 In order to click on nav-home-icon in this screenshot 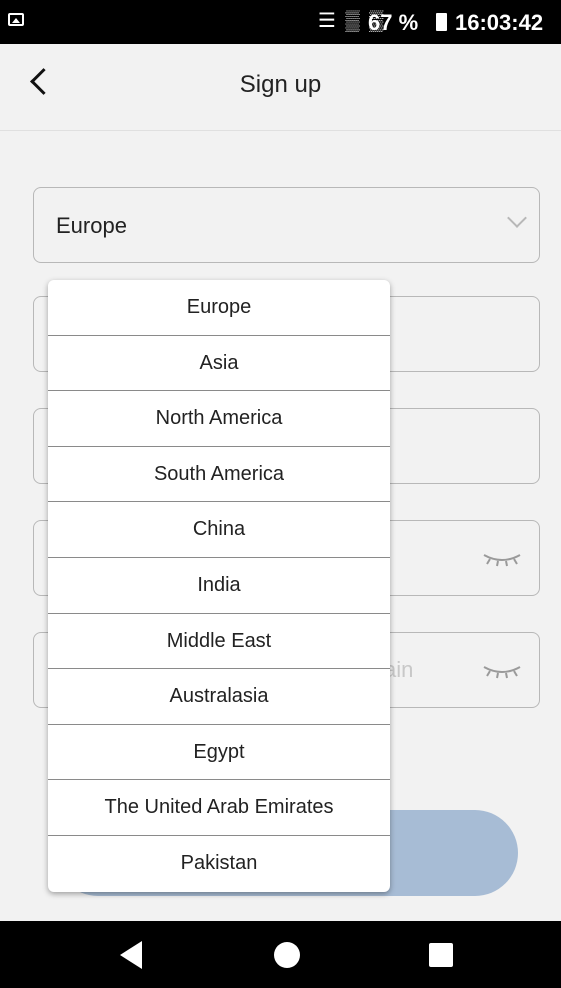, I will do `click(287, 955)`.